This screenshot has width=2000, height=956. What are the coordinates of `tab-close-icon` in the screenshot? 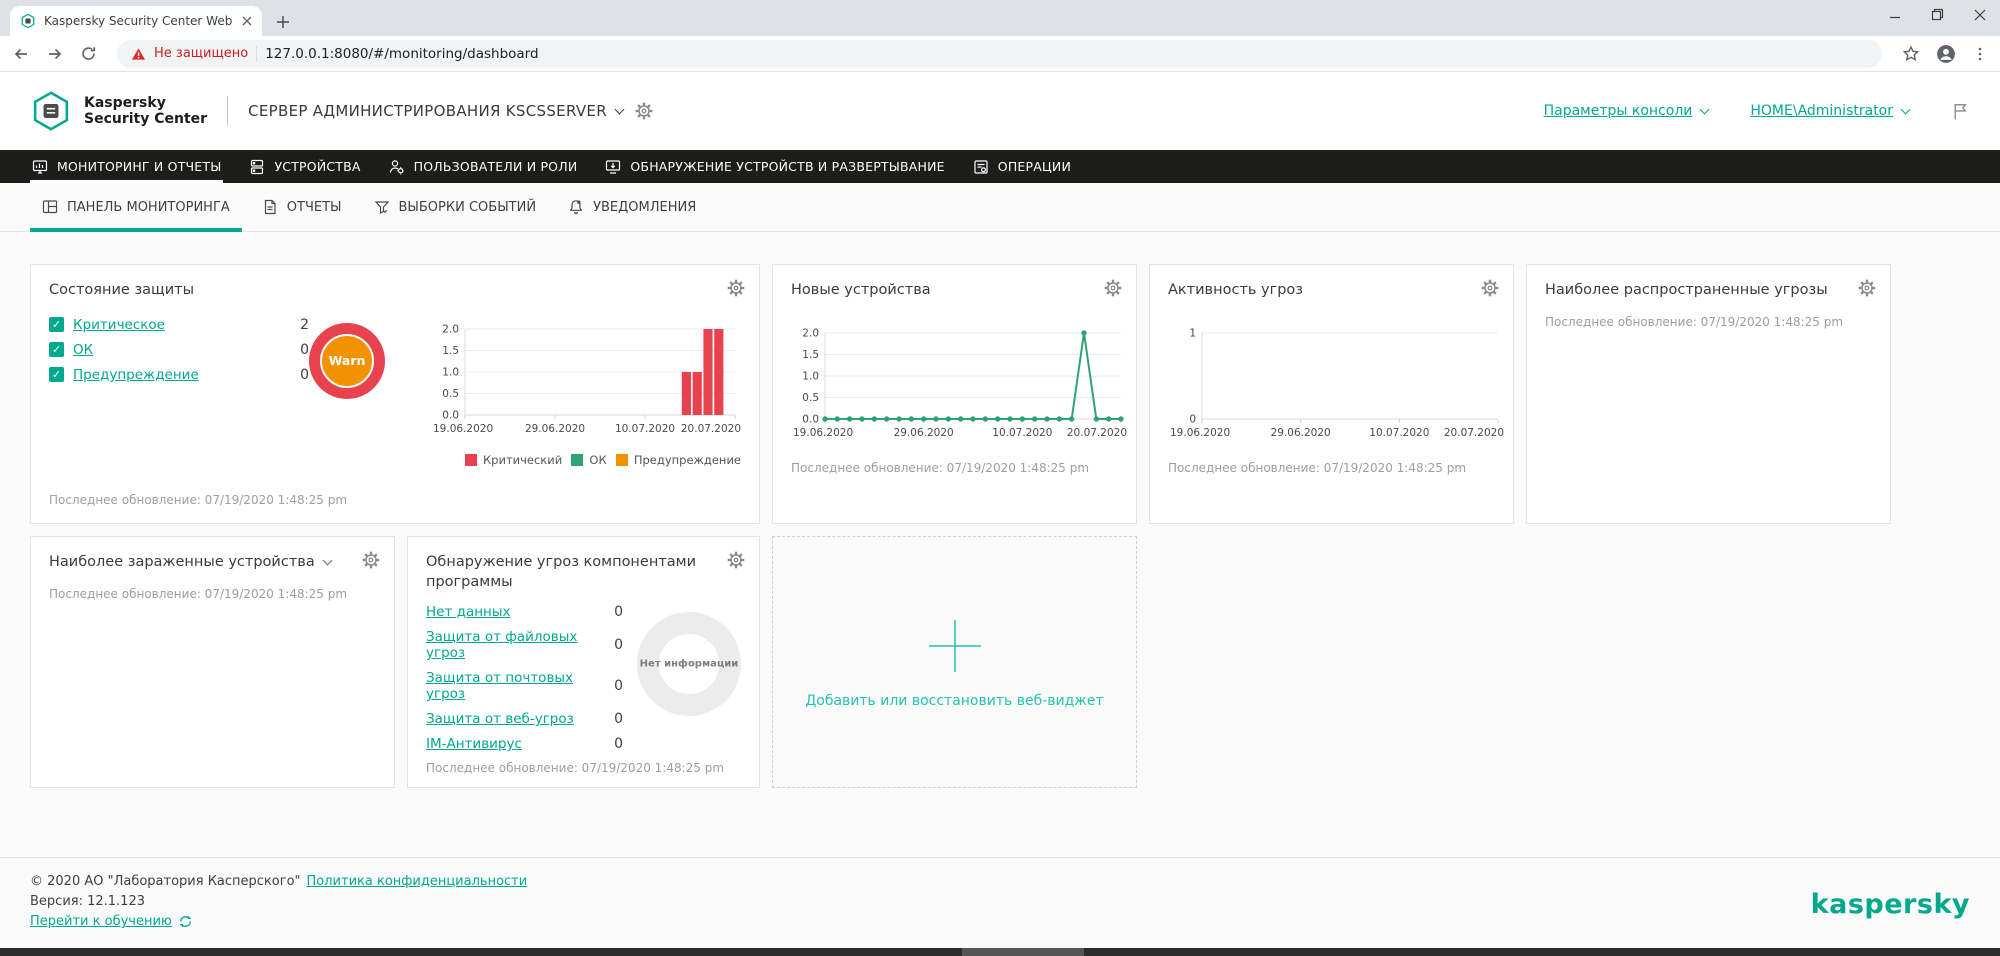 It's located at (247, 21).